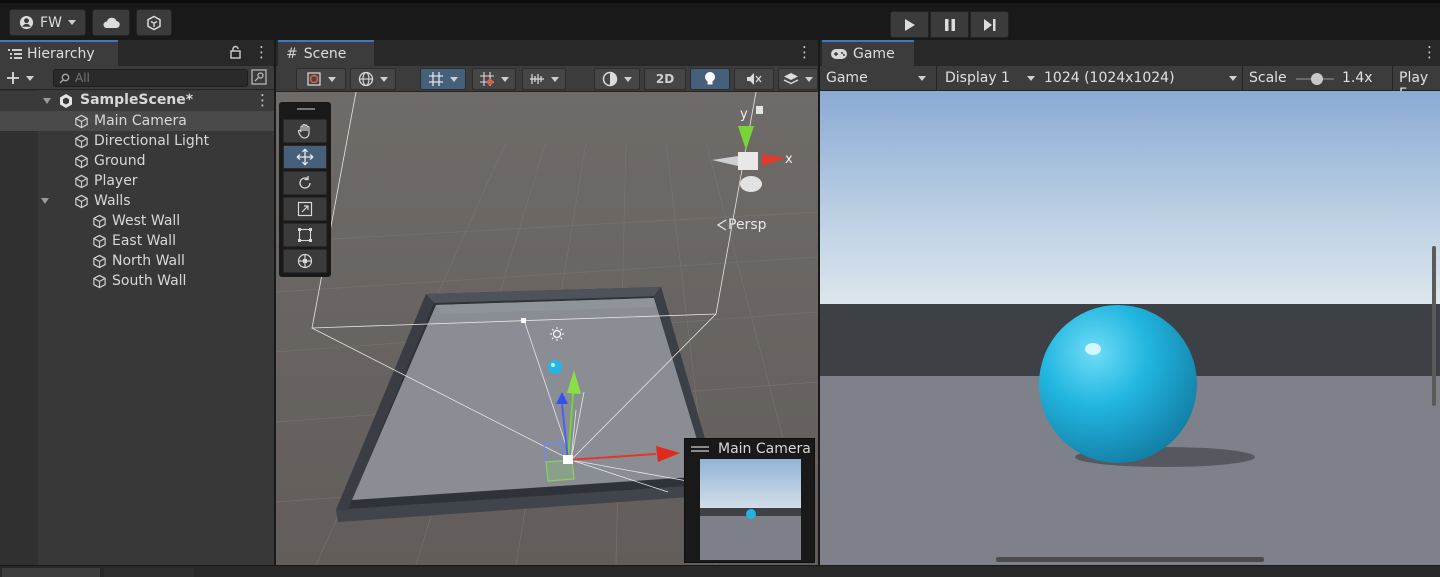 The width and height of the screenshot is (1440, 577). I want to click on shading-icon, so click(314, 79).